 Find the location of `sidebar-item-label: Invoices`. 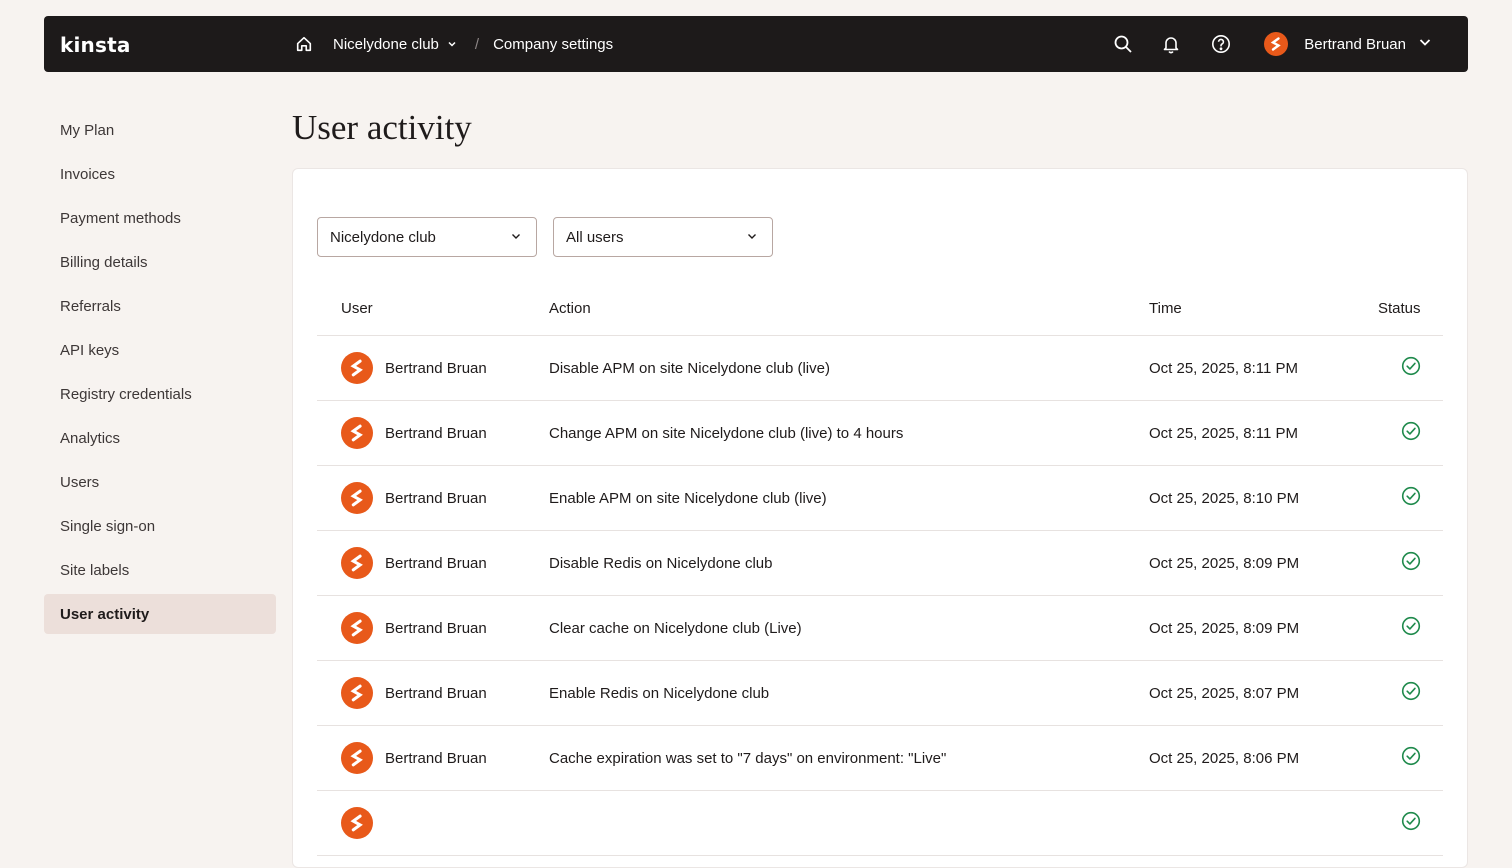

sidebar-item-label: Invoices is located at coordinates (88, 174).